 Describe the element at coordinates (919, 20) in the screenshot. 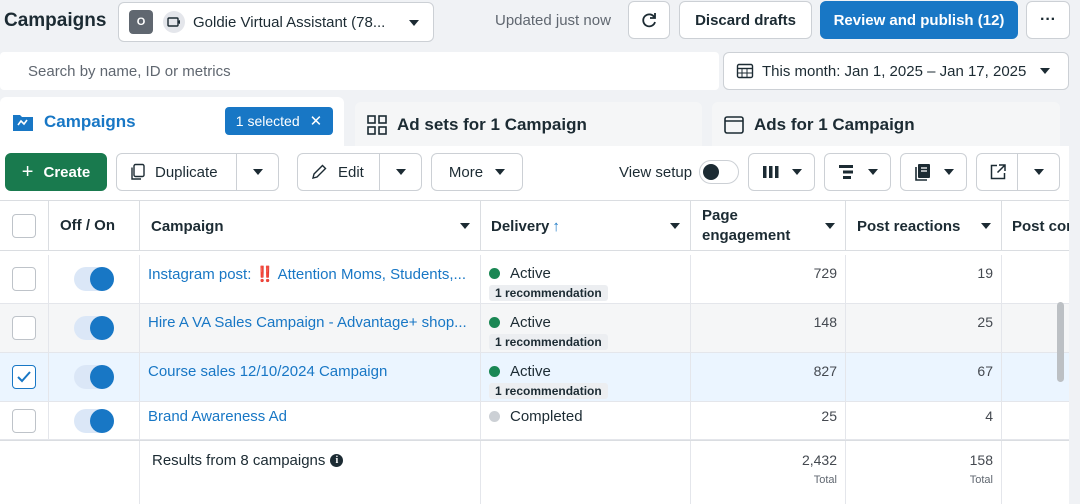

I see `review-and-publish-button: Review and publish (12)` at that location.